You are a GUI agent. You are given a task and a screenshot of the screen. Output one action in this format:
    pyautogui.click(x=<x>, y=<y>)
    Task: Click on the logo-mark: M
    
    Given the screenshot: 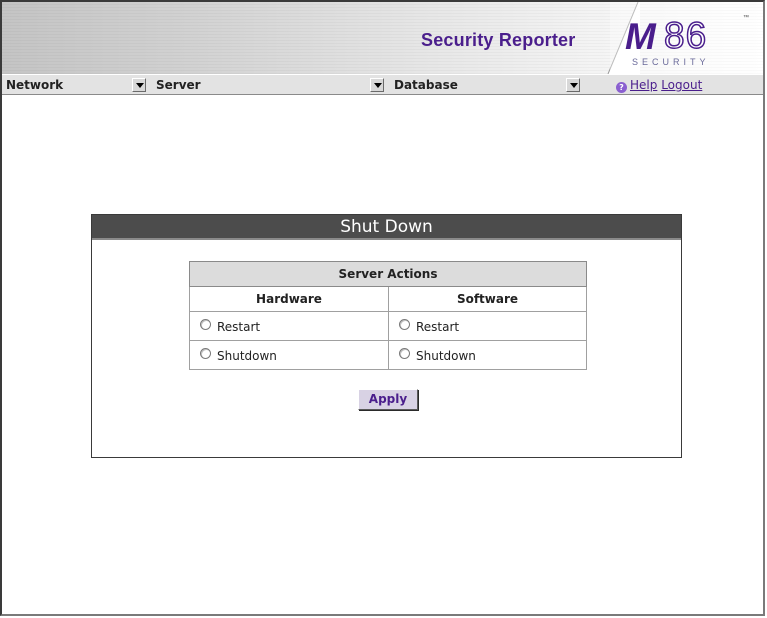 What is the action you would take?
    pyautogui.click(x=640, y=36)
    